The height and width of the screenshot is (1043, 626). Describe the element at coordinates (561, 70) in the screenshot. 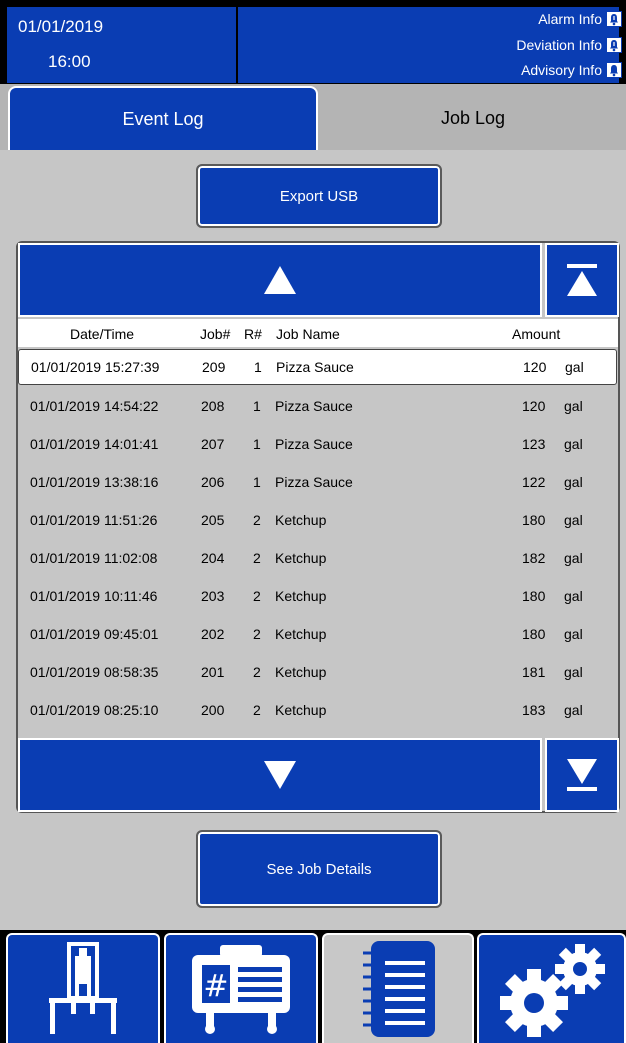

I see `advisory-info-link: Advisory Info` at that location.